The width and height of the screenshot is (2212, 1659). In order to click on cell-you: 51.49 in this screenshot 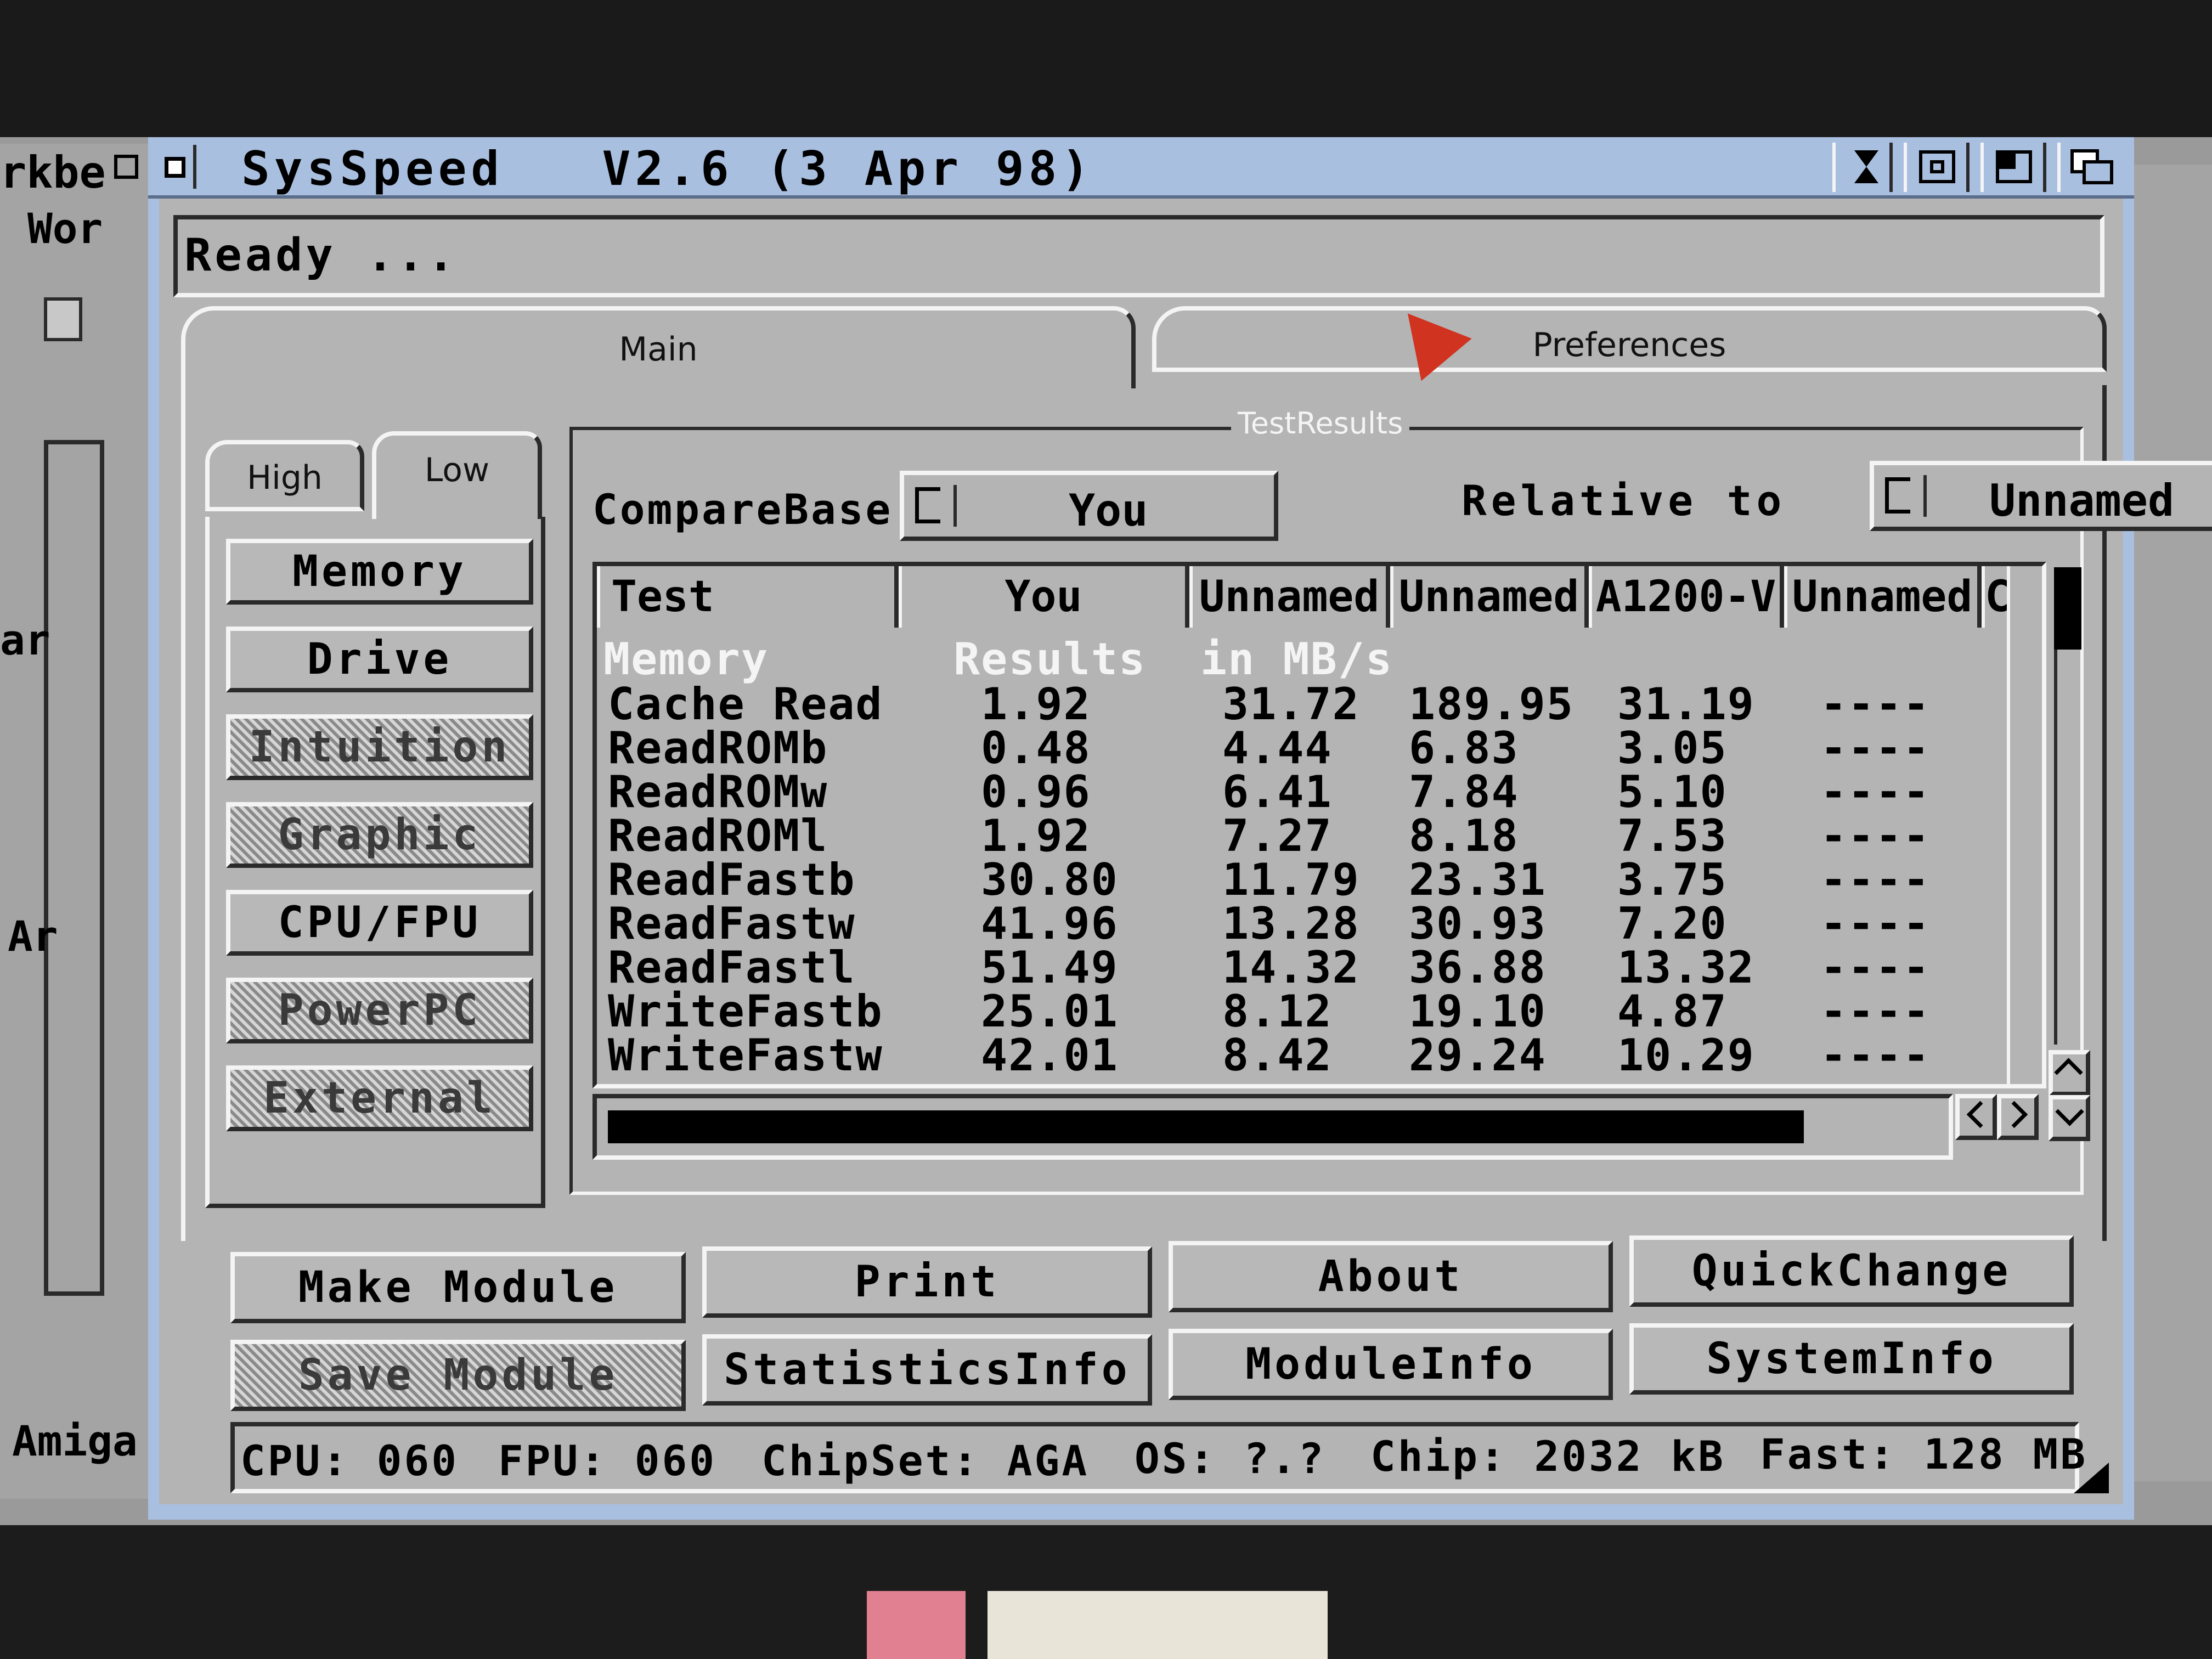, I will do `click(1050, 967)`.